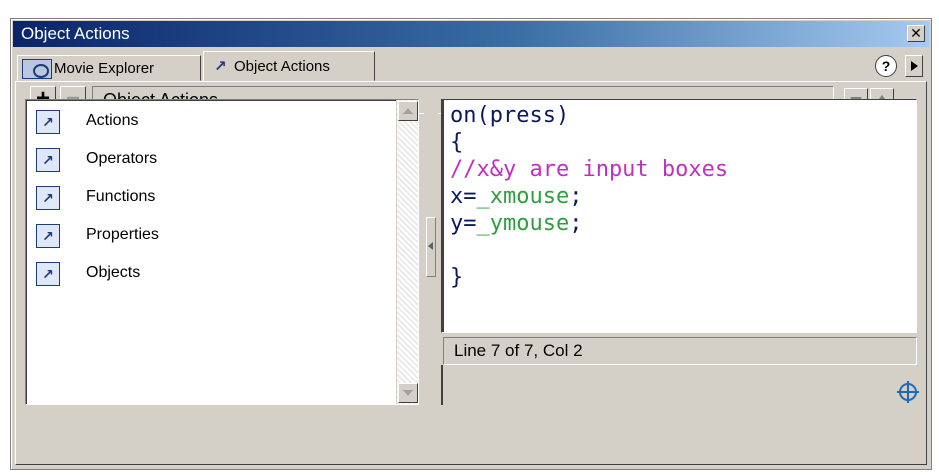 The width and height of the screenshot is (939, 475). Describe the element at coordinates (431, 247) in the screenshot. I see `collapse-arrow-icon` at that location.